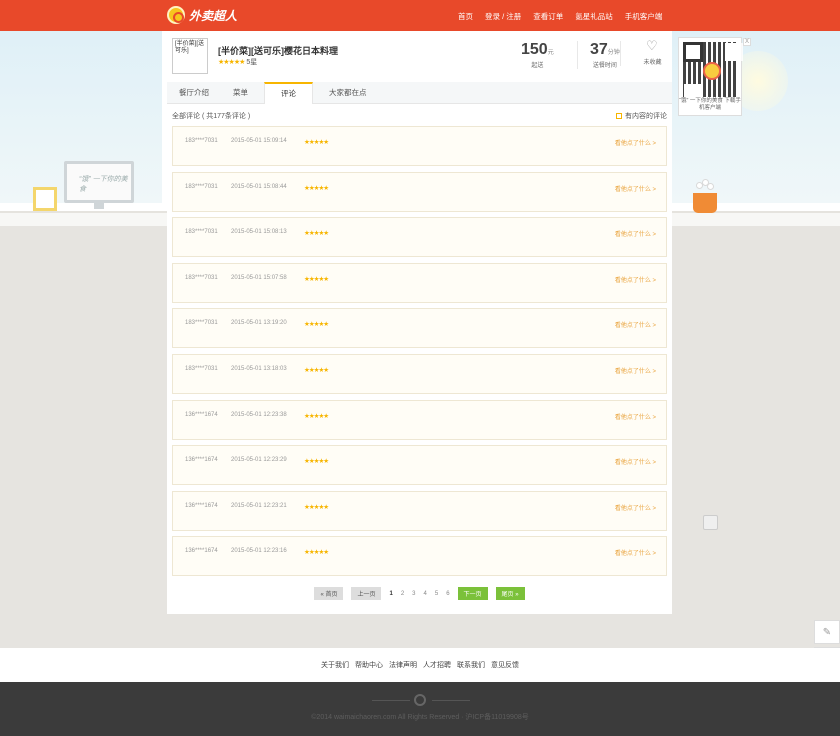 The height and width of the screenshot is (736, 840). Describe the element at coordinates (537, 66) in the screenshot. I see `min-order-label: 起送` at that location.